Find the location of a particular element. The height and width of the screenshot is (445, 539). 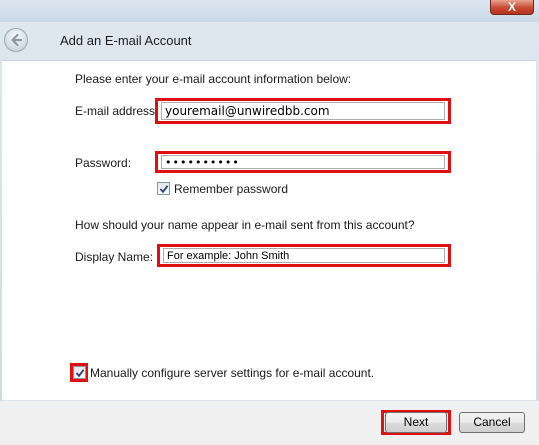

email-field is located at coordinates (303, 111).